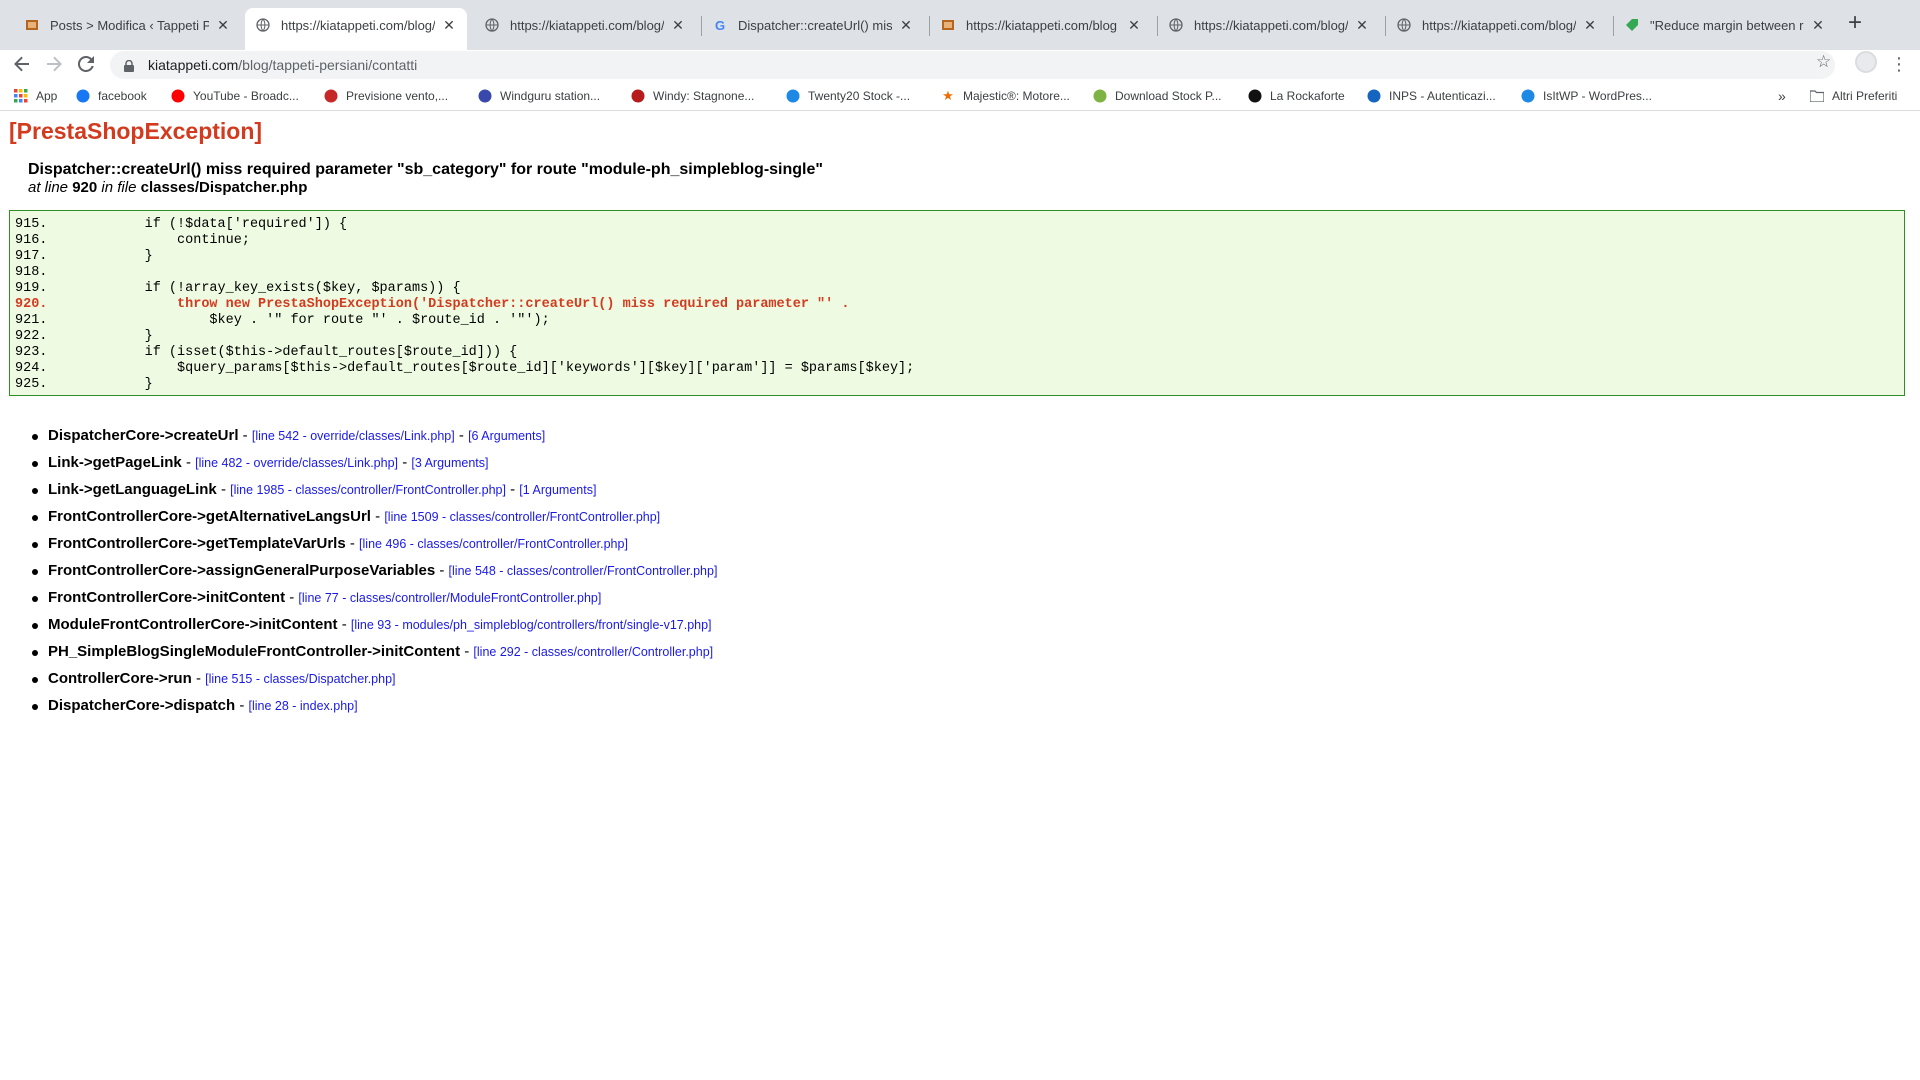 Image resolution: width=1920 pixels, height=1080 pixels. I want to click on forward-button, so click(54, 64).